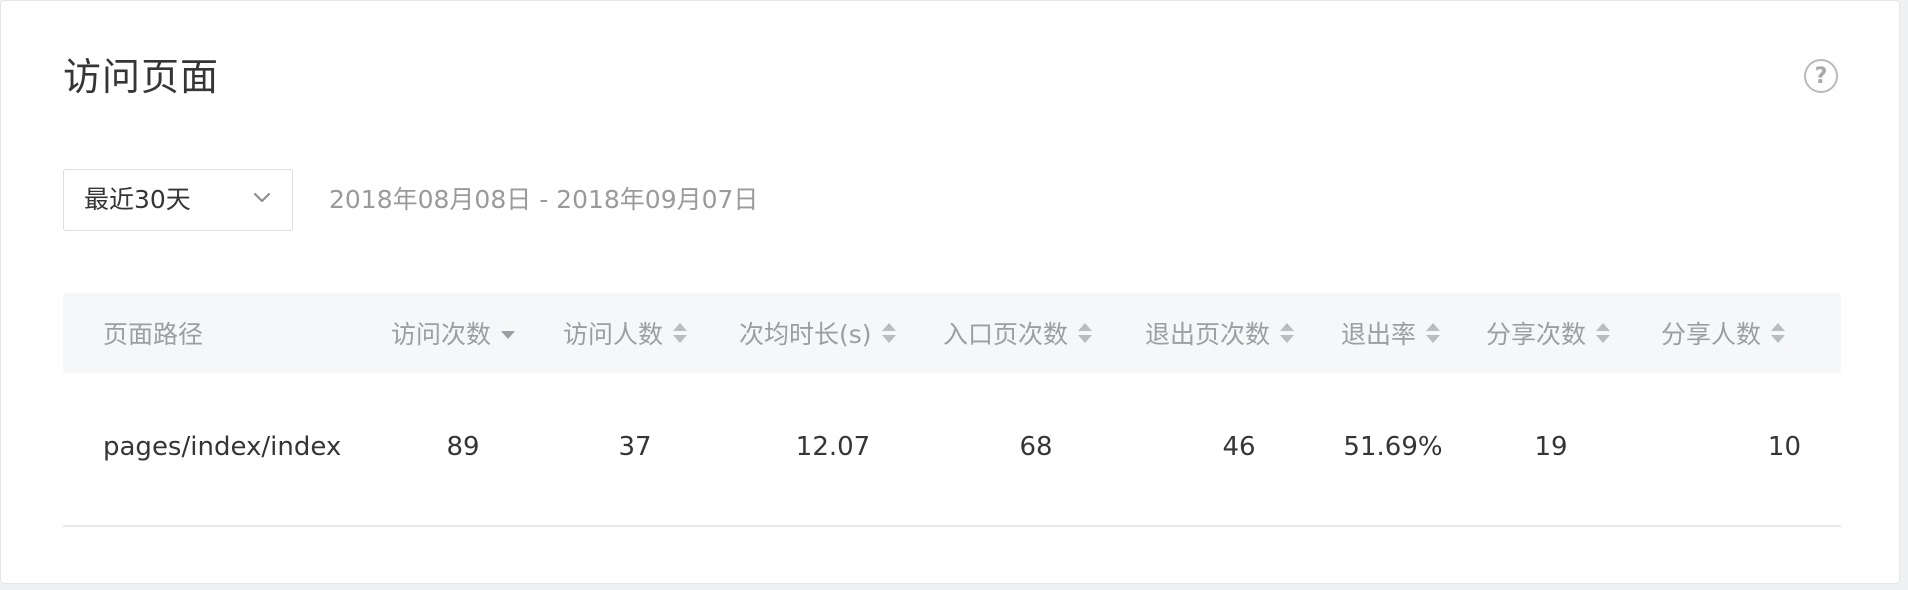 The width and height of the screenshot is (1908, 590). I want to click on cell-exit-rate: 51.69%, so click(1393, 447).